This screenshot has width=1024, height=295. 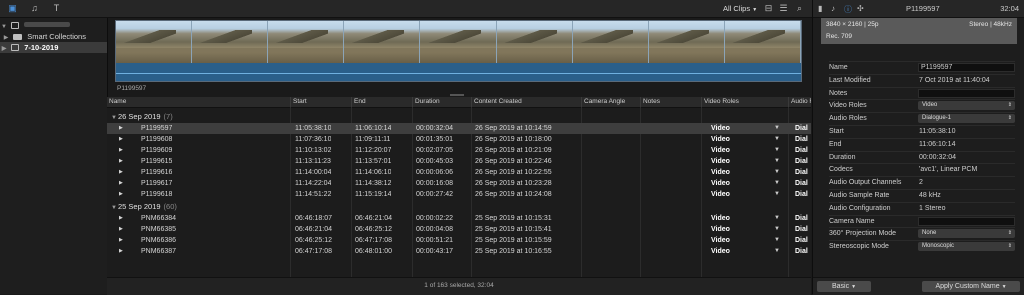 What do you see at coordinates (53, 25) in the screenshot?
I see `library-row: ▼` at bounding box center [53, 25].